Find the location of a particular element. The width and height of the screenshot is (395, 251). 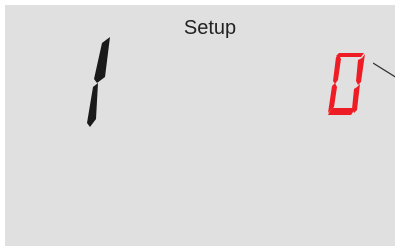

left-digit-display: 1 is located at coordinates (98, 82).